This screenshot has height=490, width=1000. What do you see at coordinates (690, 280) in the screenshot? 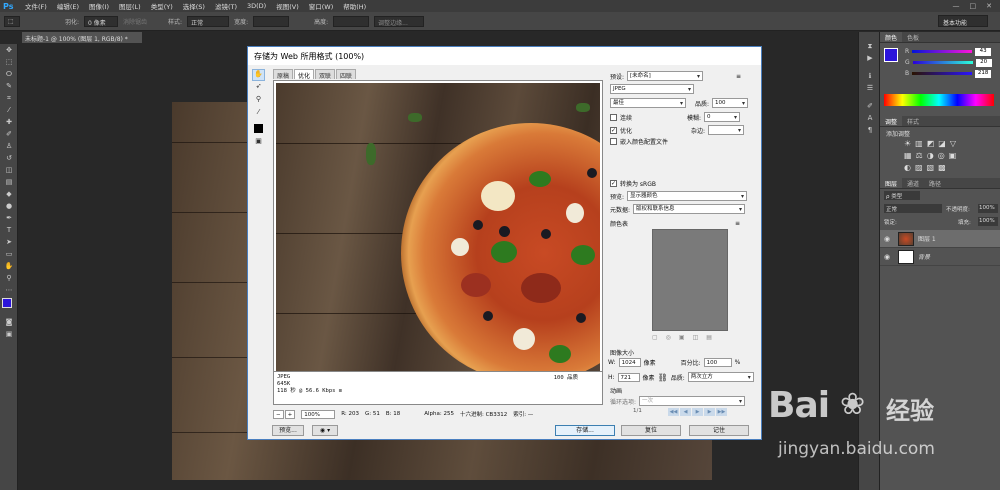
I see `color-table` at bounding box center [690, 280].